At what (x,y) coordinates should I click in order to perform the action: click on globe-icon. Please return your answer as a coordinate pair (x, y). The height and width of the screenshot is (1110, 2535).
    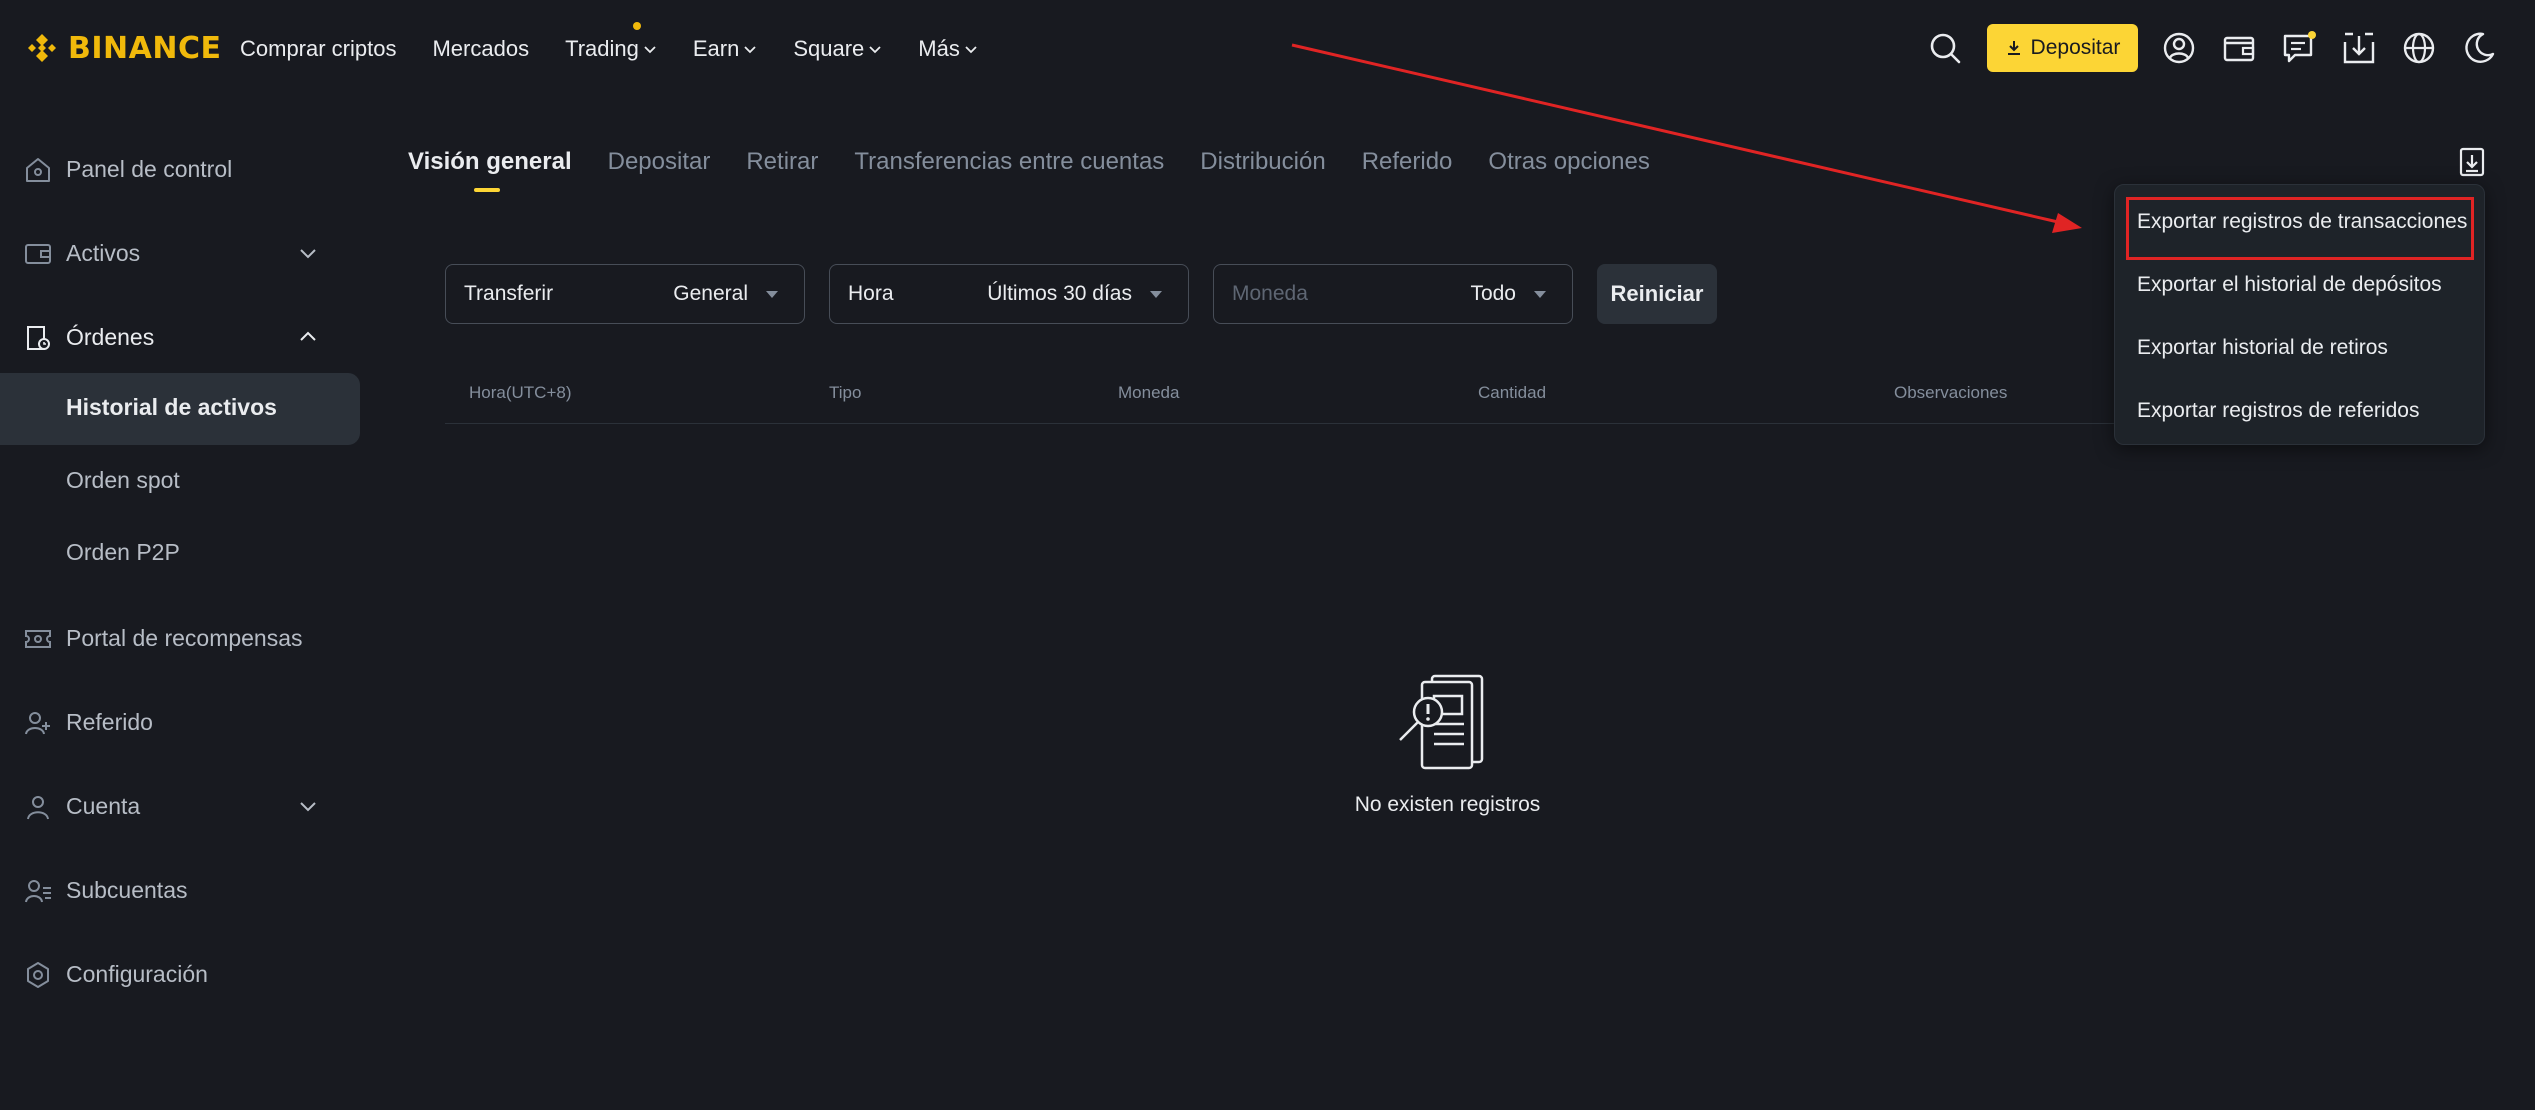
    Looking at the image, I should click on (2419, 48).